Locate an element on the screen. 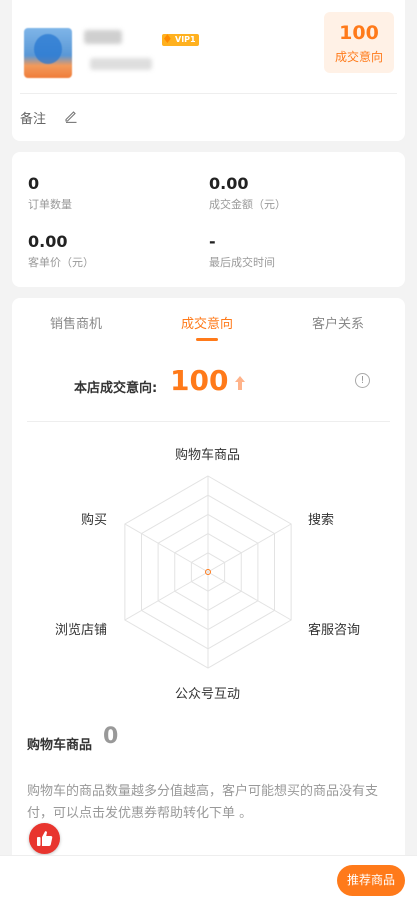 The width and height of the screenshot is (417, 904). stat-order-count: 0 订单数量 is located at coordinates (50, 193).